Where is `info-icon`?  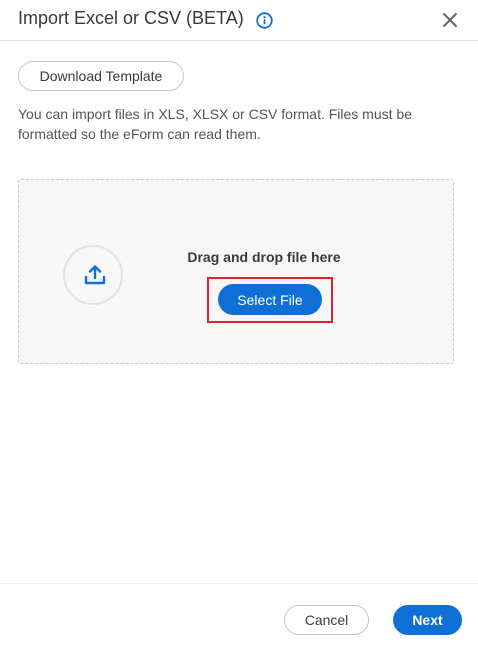 info-icon is located at coordinates (264, 20).